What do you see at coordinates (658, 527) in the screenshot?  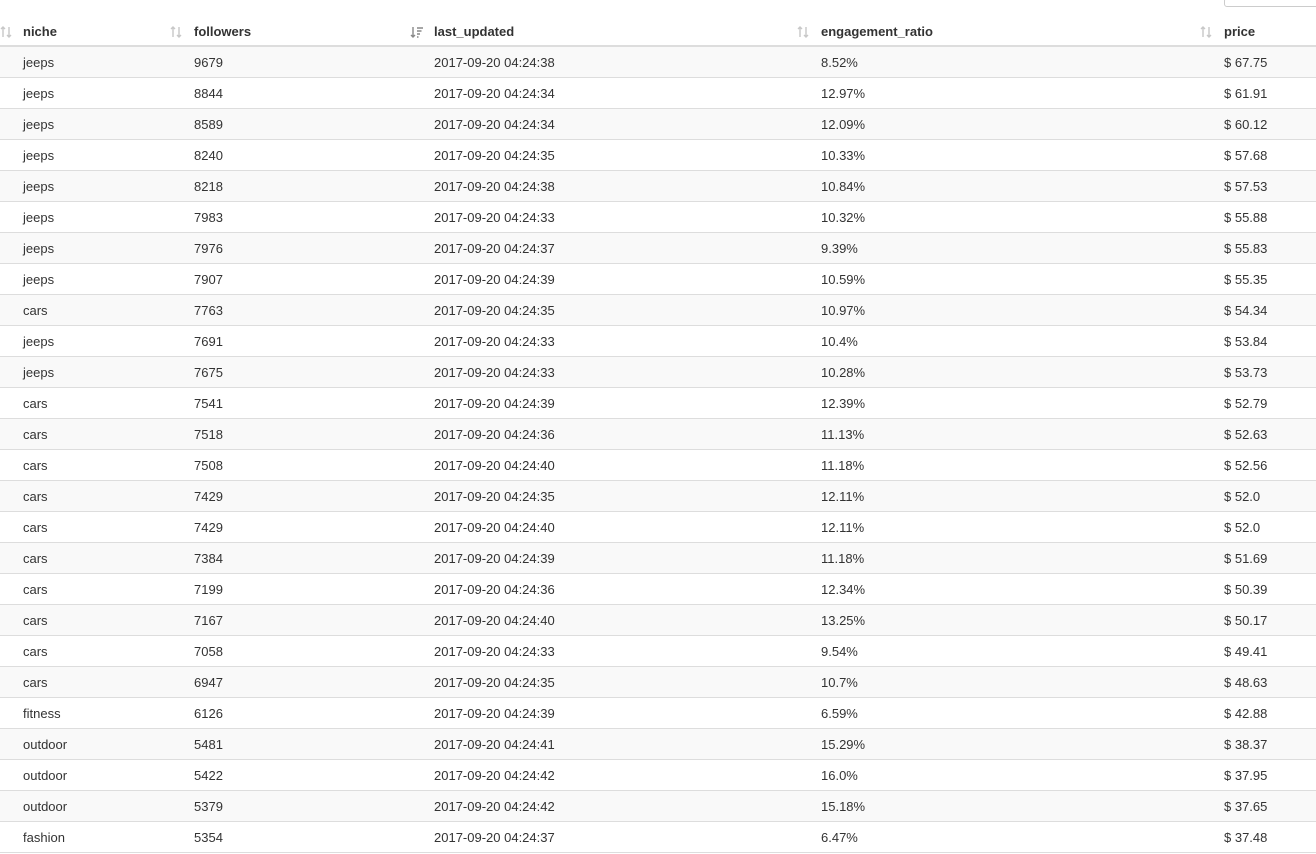 I see `table-row: cars 7429 2017-09-20 04:24:40 12.11% $ 52.0` at bounding box center [658, 527].